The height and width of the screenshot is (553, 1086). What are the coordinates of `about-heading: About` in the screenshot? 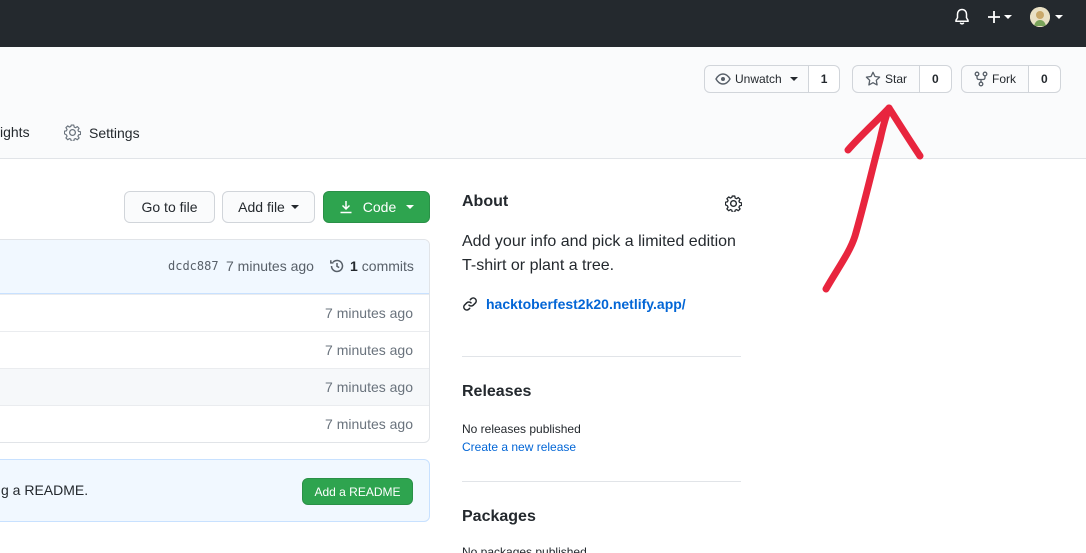 It's located at (485, 201).